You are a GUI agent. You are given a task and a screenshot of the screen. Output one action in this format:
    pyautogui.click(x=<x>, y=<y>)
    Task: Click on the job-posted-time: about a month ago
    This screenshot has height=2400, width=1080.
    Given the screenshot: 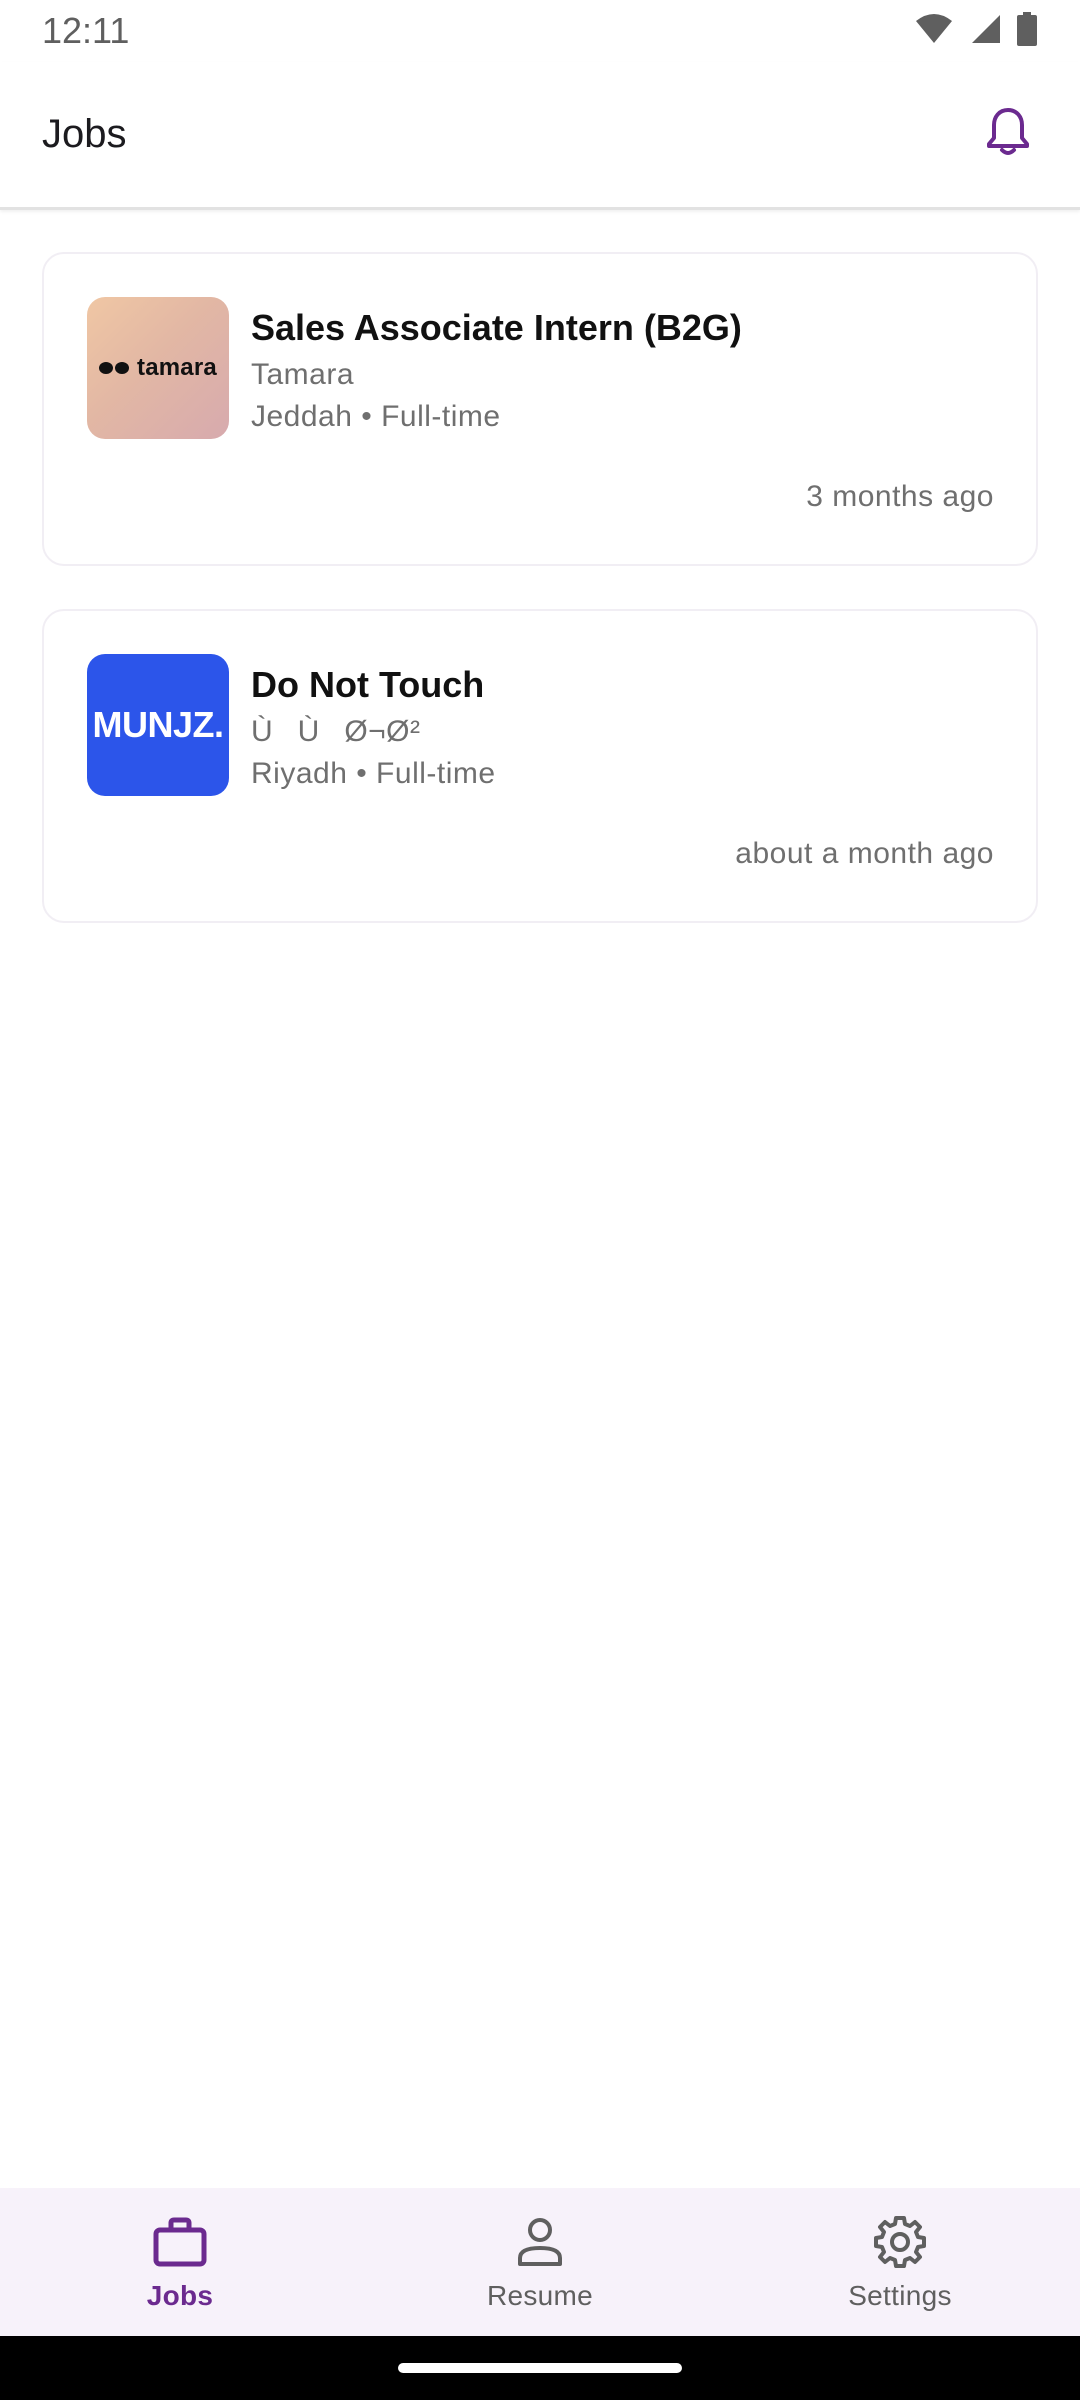 What is the action you would take?
    pyautogui.click(x=864, y=853)
    